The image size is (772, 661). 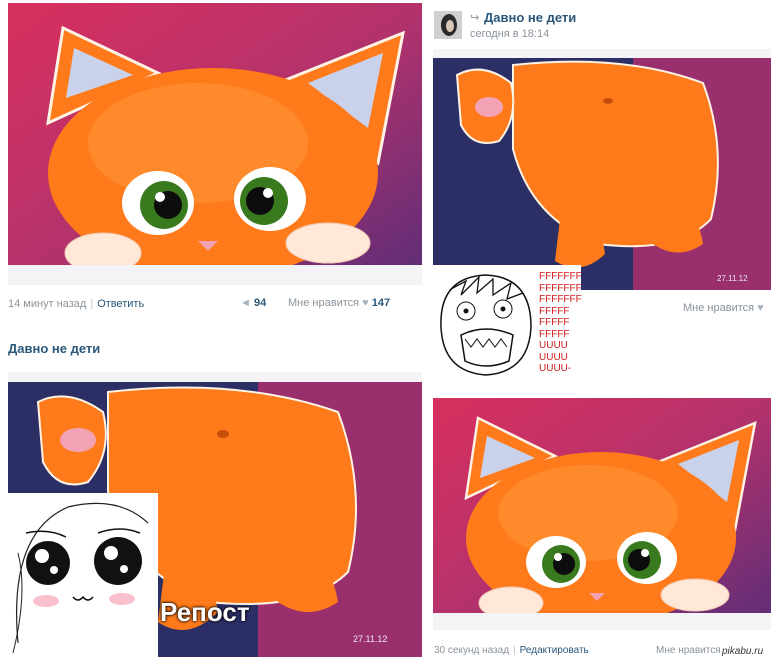 I want to click on reposts-count: 94, so click(x=260, y=303).